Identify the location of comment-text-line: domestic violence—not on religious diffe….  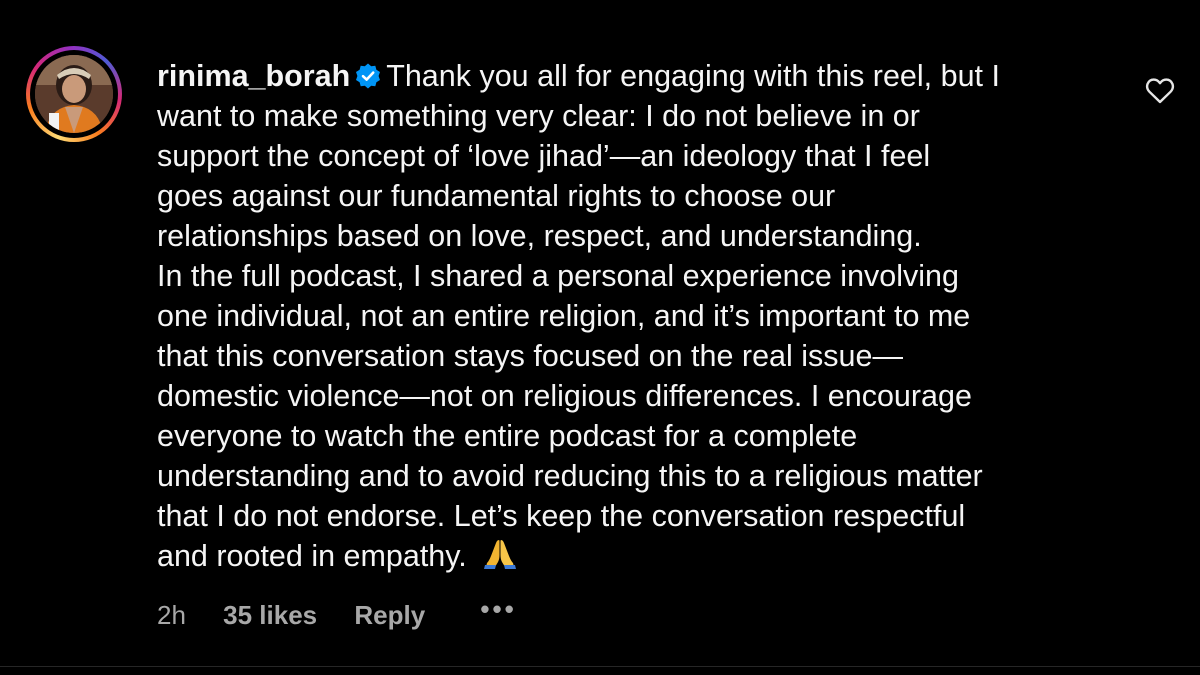
(564, 396).